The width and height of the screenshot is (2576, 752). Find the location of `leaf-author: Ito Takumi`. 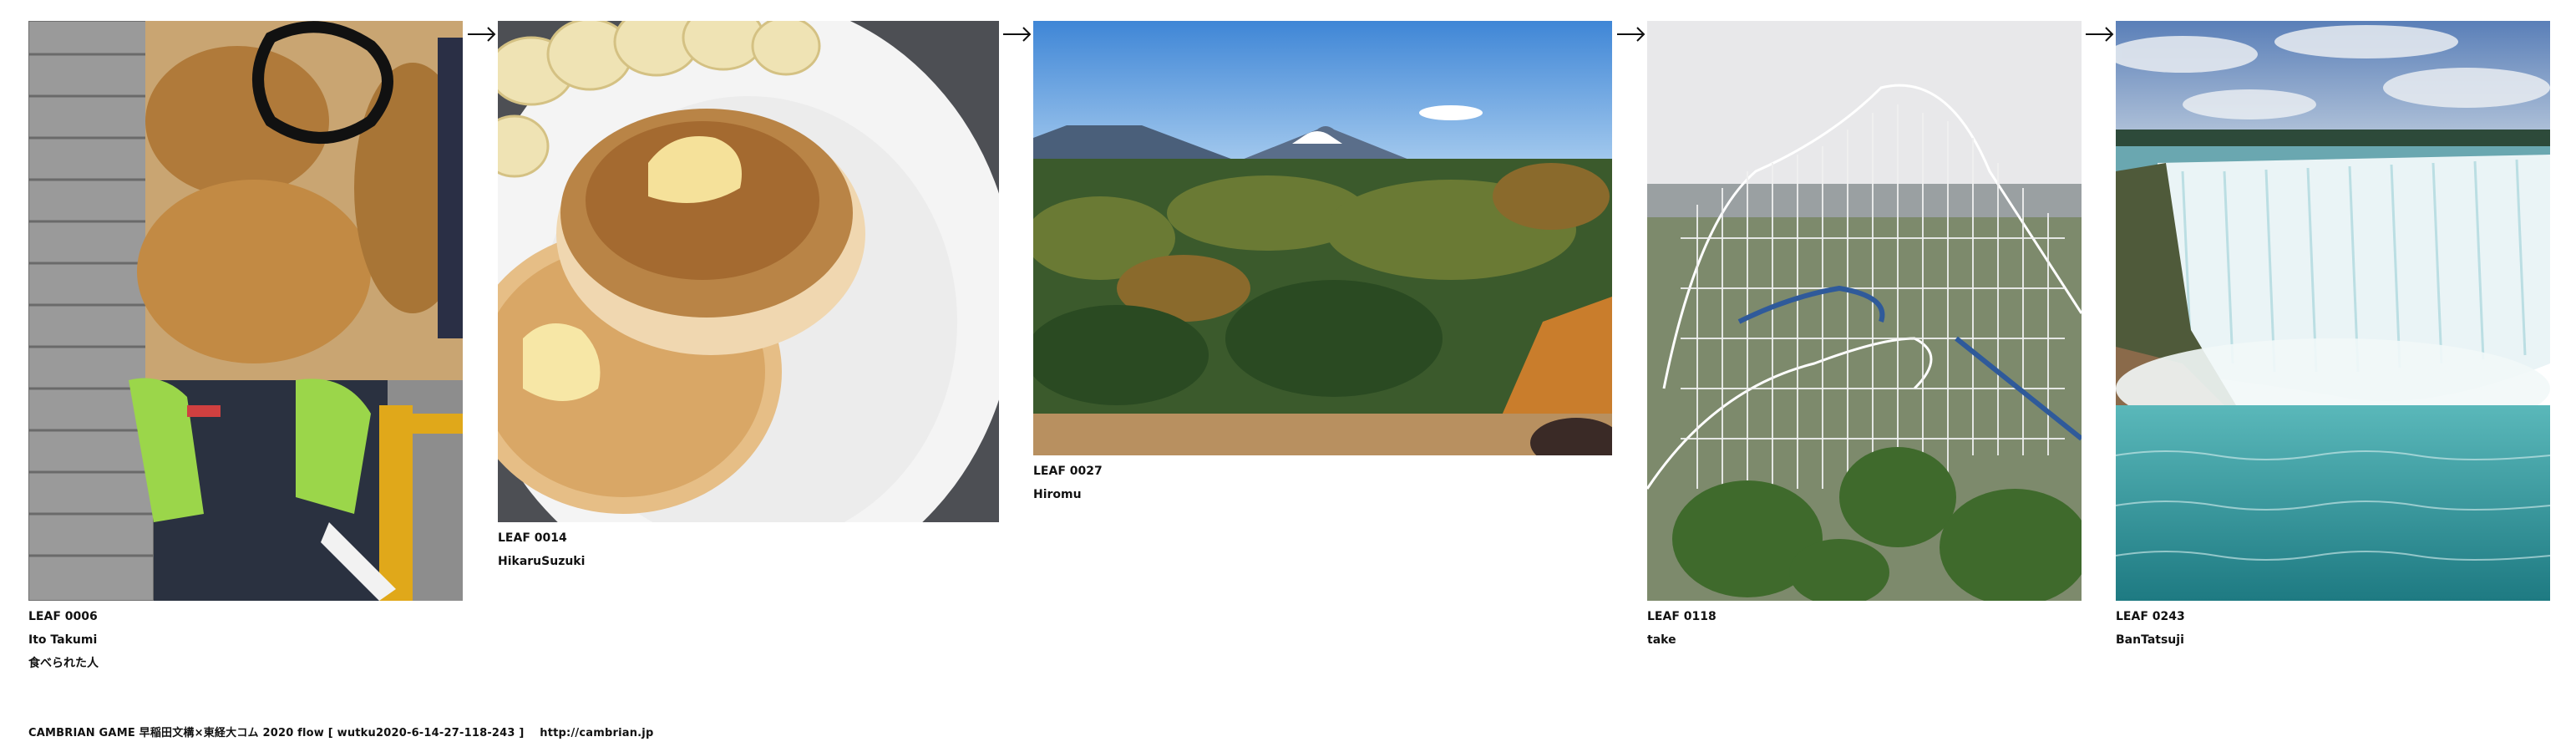

leaf-author: Ito Takumi is located at coordinates (63, 640).